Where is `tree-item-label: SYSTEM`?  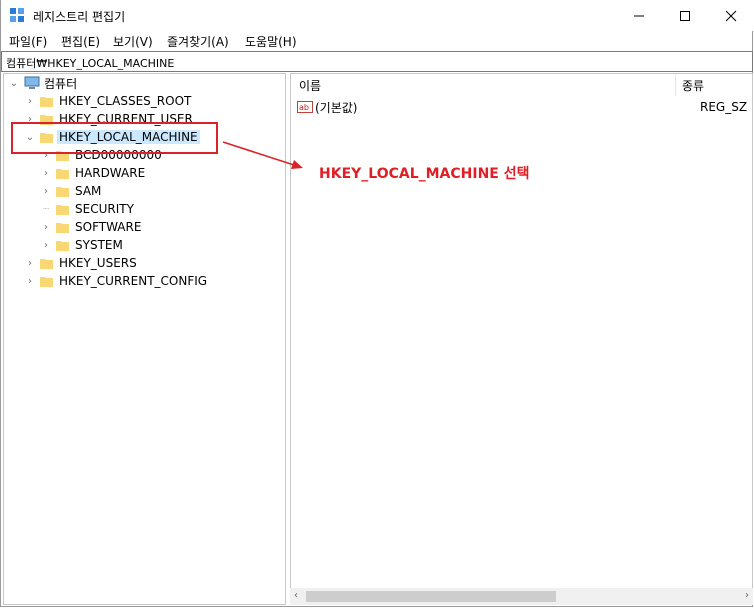 tree-item-label: SYSTEM is located at coordinates (99, 245).